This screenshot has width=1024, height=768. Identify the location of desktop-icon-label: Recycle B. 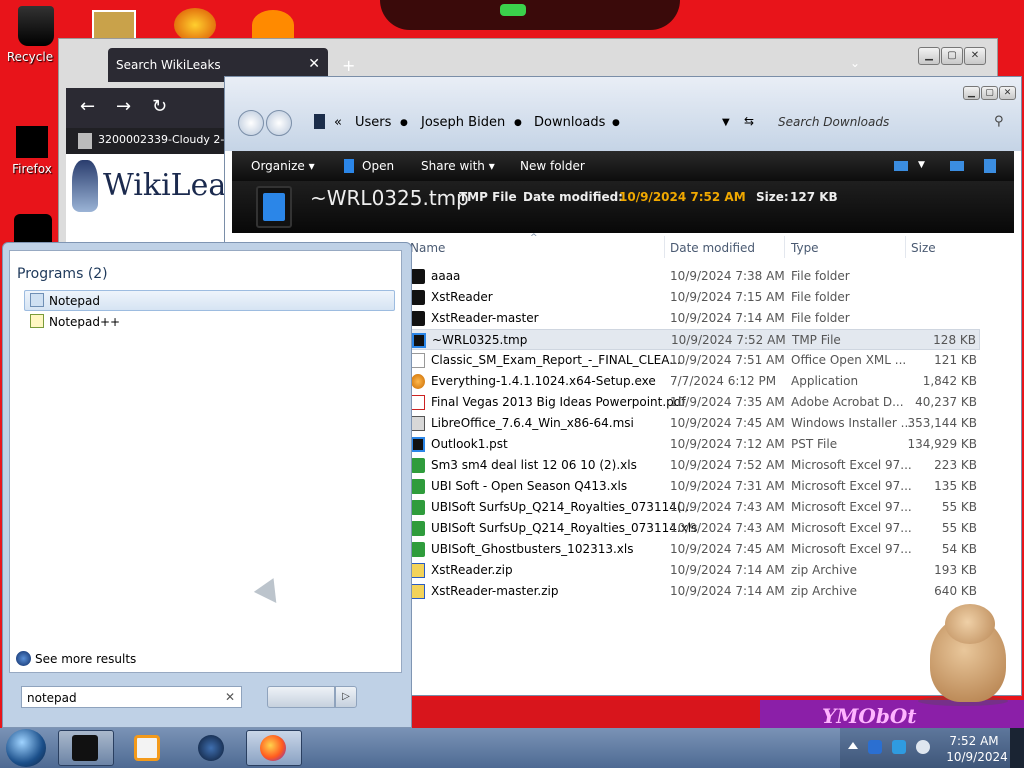
(36, 57).